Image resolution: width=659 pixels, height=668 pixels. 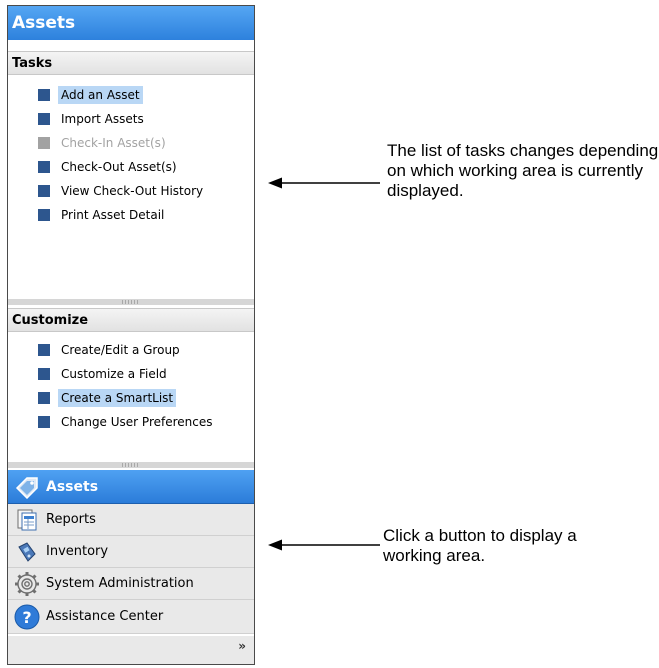 I want to click on nav-button-inventory: Inventory, so click(x=131, y=552).